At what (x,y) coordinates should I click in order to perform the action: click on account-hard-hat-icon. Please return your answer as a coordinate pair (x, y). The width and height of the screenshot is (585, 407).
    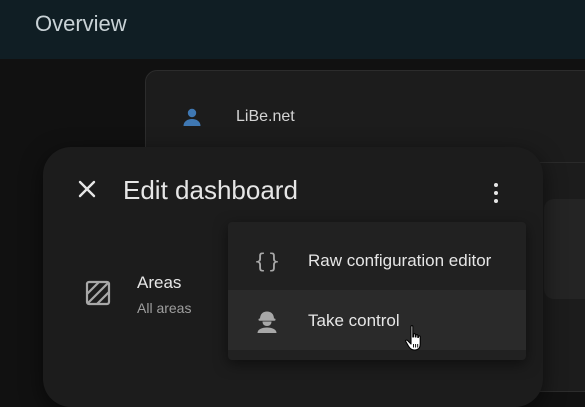
    Looking at the image, I should click on (267, 321).